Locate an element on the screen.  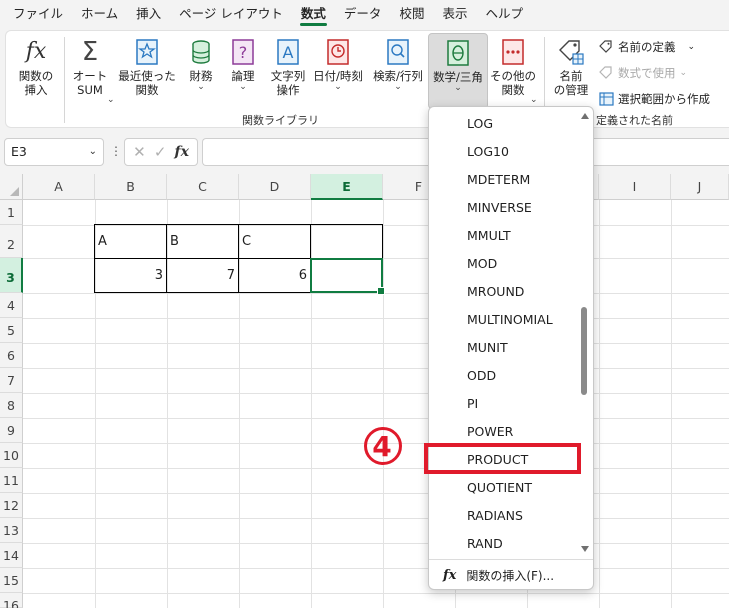
column-header-d: D is located at coordinates (275, 187).